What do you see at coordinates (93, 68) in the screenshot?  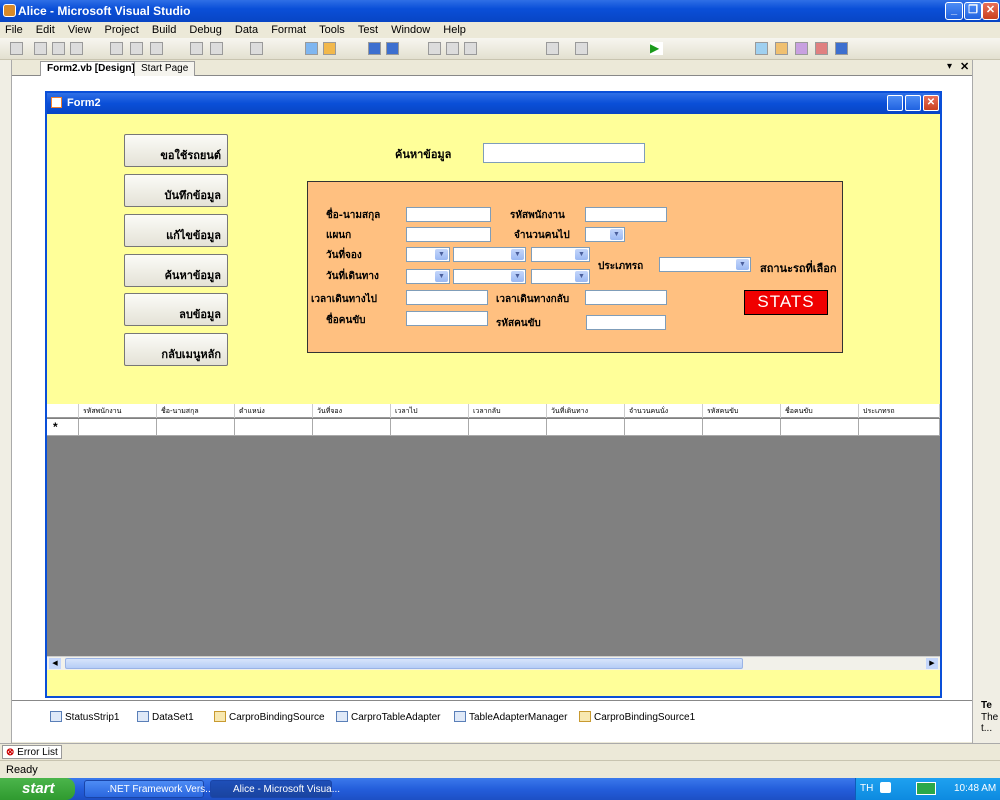 I see `tab-form2-design: Form2.vb [Design]*` at bounding box center [93, 68].